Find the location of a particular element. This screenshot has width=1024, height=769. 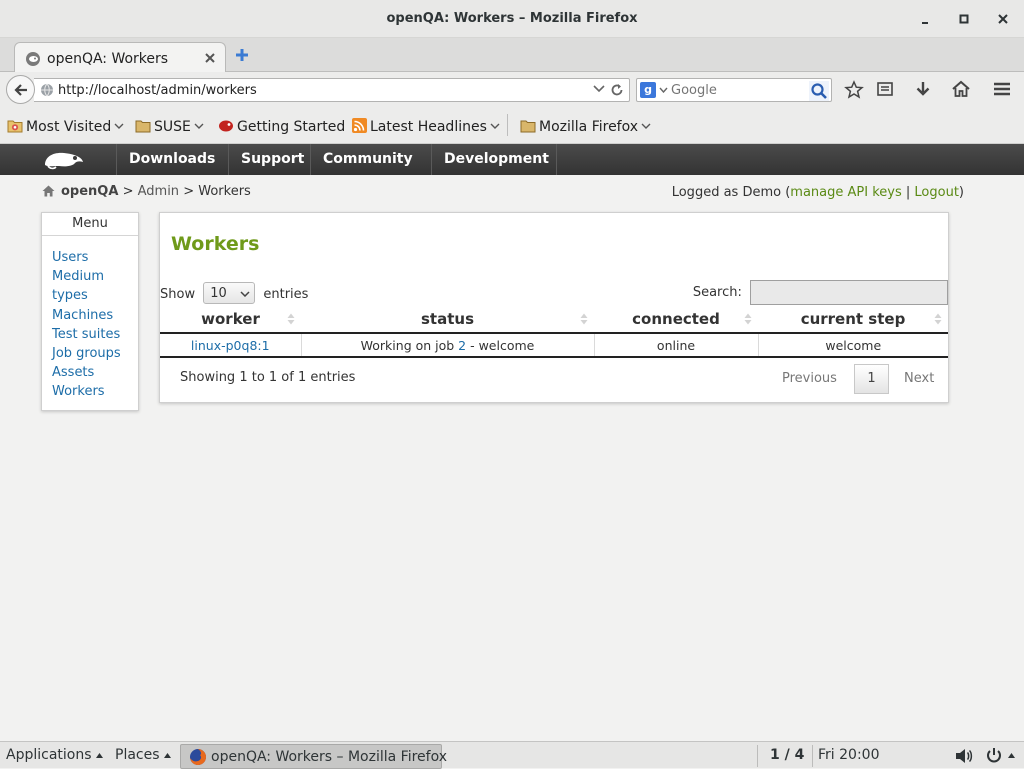

column-header-worker: worker is located at coordinates (230, 320).